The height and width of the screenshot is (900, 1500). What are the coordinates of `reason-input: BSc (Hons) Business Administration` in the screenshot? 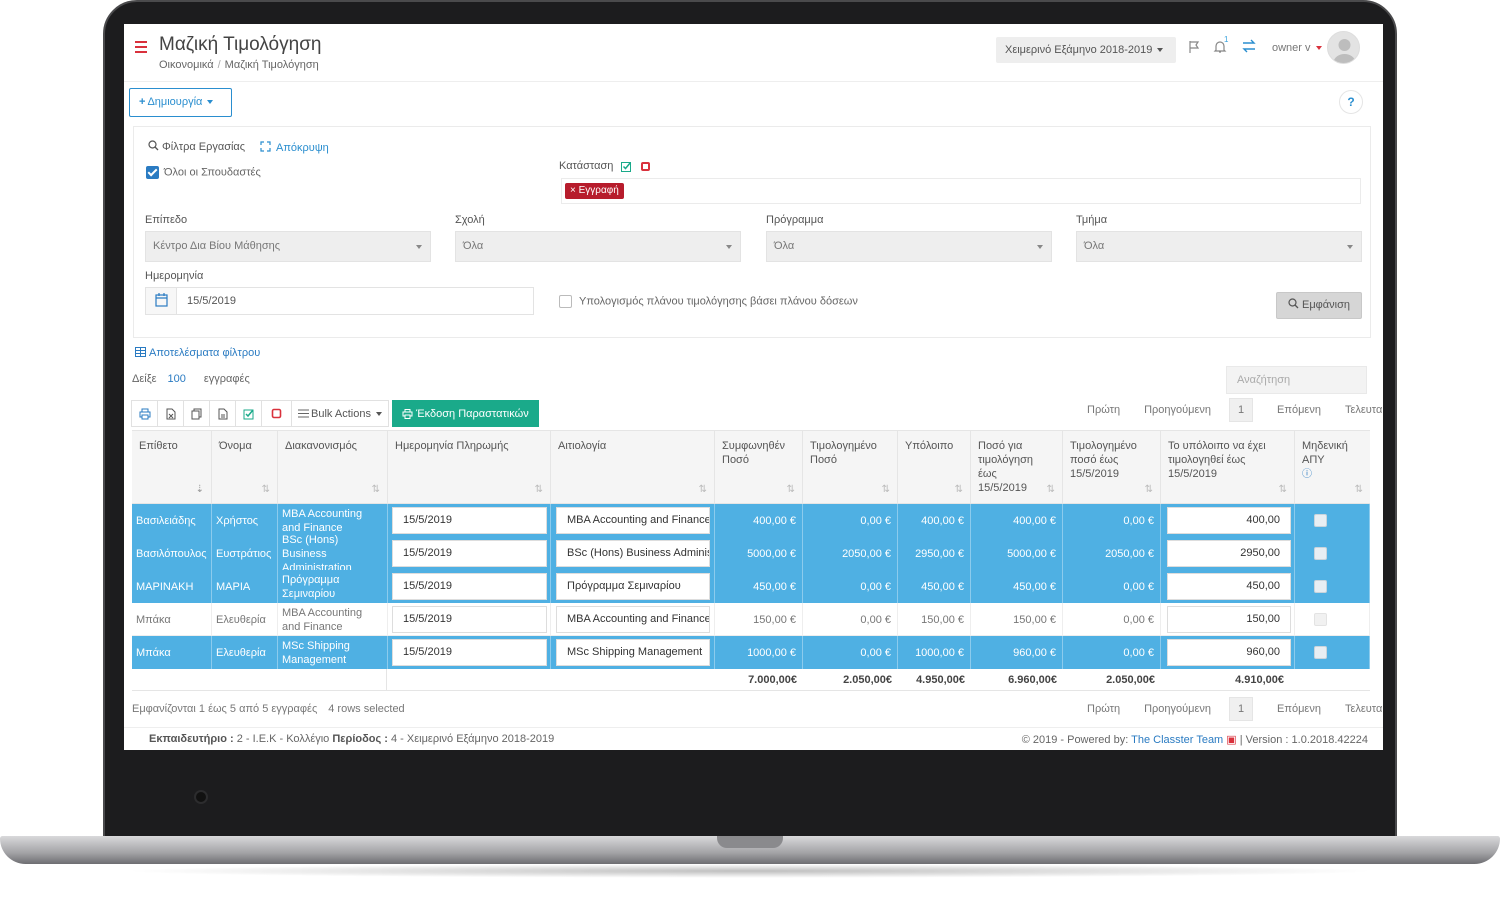 It's located at (633, 553).